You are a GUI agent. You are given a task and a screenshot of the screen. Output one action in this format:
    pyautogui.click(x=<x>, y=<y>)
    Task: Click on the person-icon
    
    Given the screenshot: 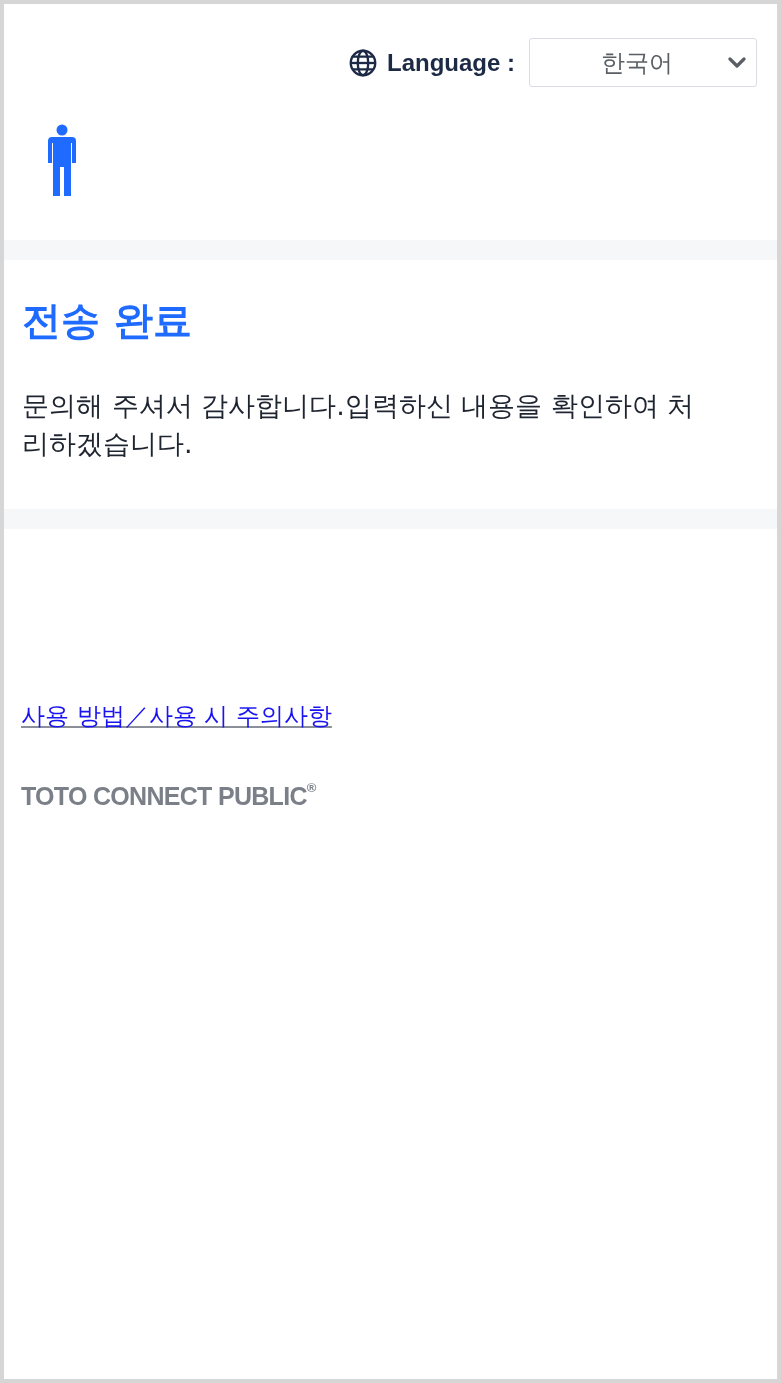 What is the action you would take?
    pyautogui.click(x=62, y=160)
    